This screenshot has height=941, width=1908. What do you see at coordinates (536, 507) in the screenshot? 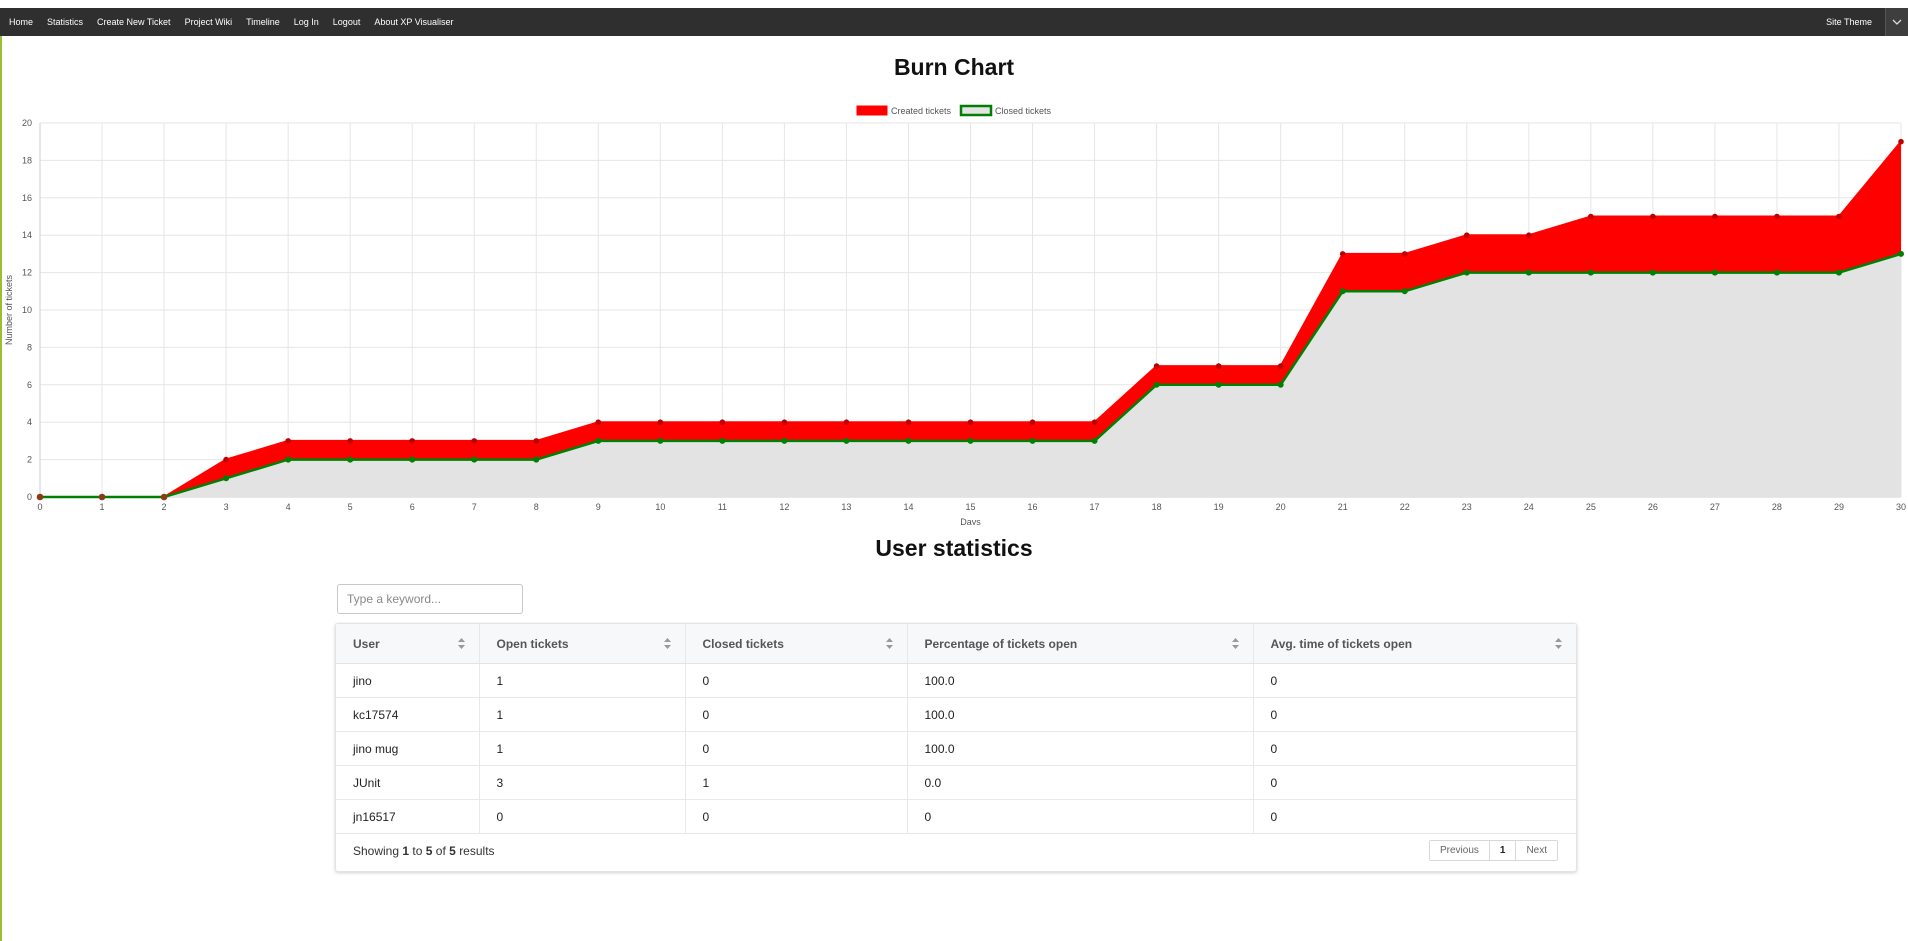
I see `x-tick-label: 8` at bounding box center [536, 507].